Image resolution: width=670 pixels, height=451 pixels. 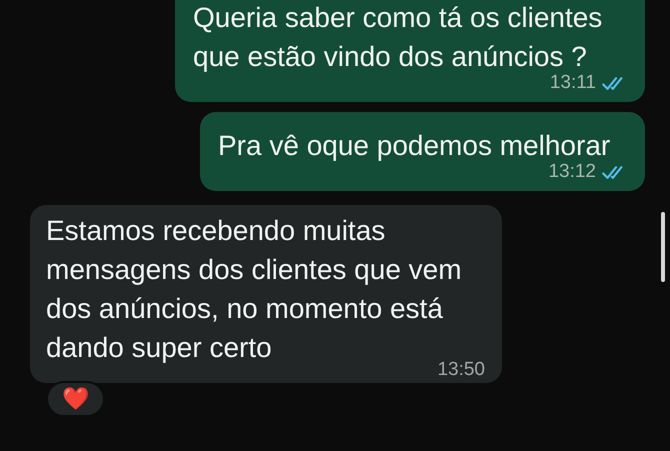 I want to click on message-time: 13:11, so click(x=573, y=83).